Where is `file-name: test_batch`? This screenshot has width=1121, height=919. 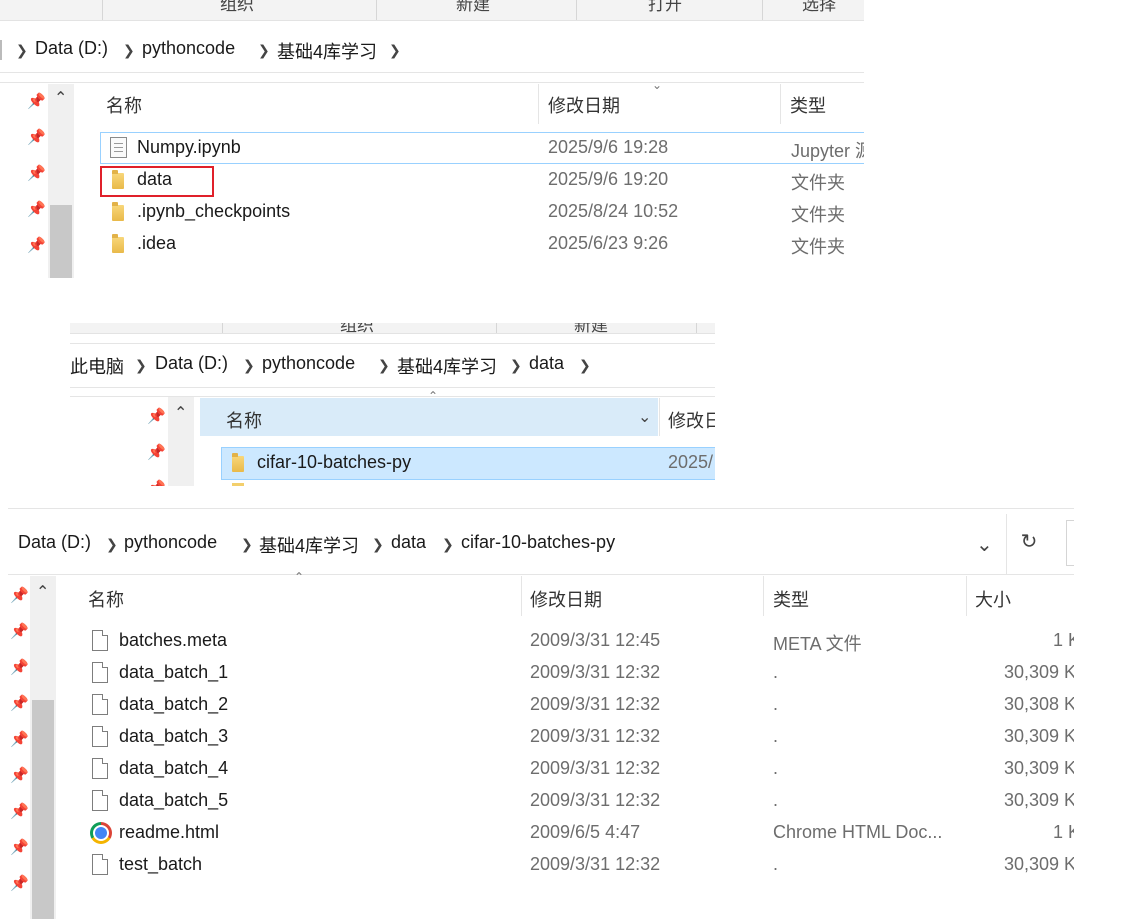 file-name: test_batch is located at coordinates (160, 864).